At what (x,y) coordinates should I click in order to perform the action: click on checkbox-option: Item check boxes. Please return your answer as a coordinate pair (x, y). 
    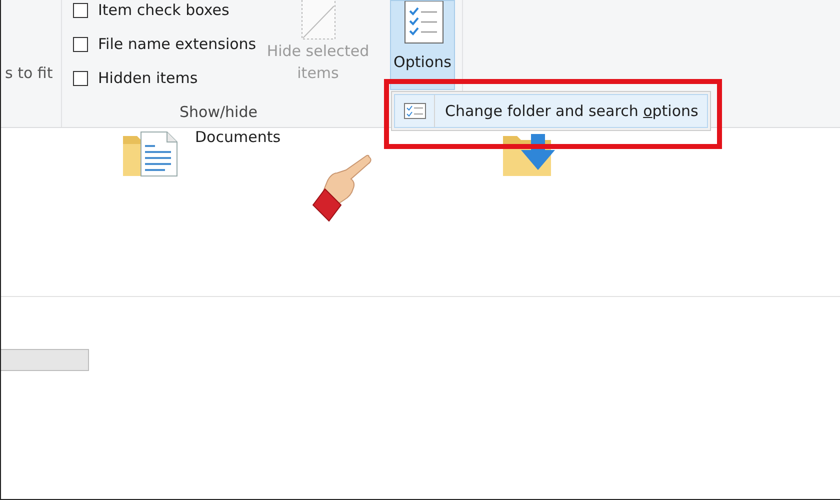
    Looking at the image, I should click on (168, 10).